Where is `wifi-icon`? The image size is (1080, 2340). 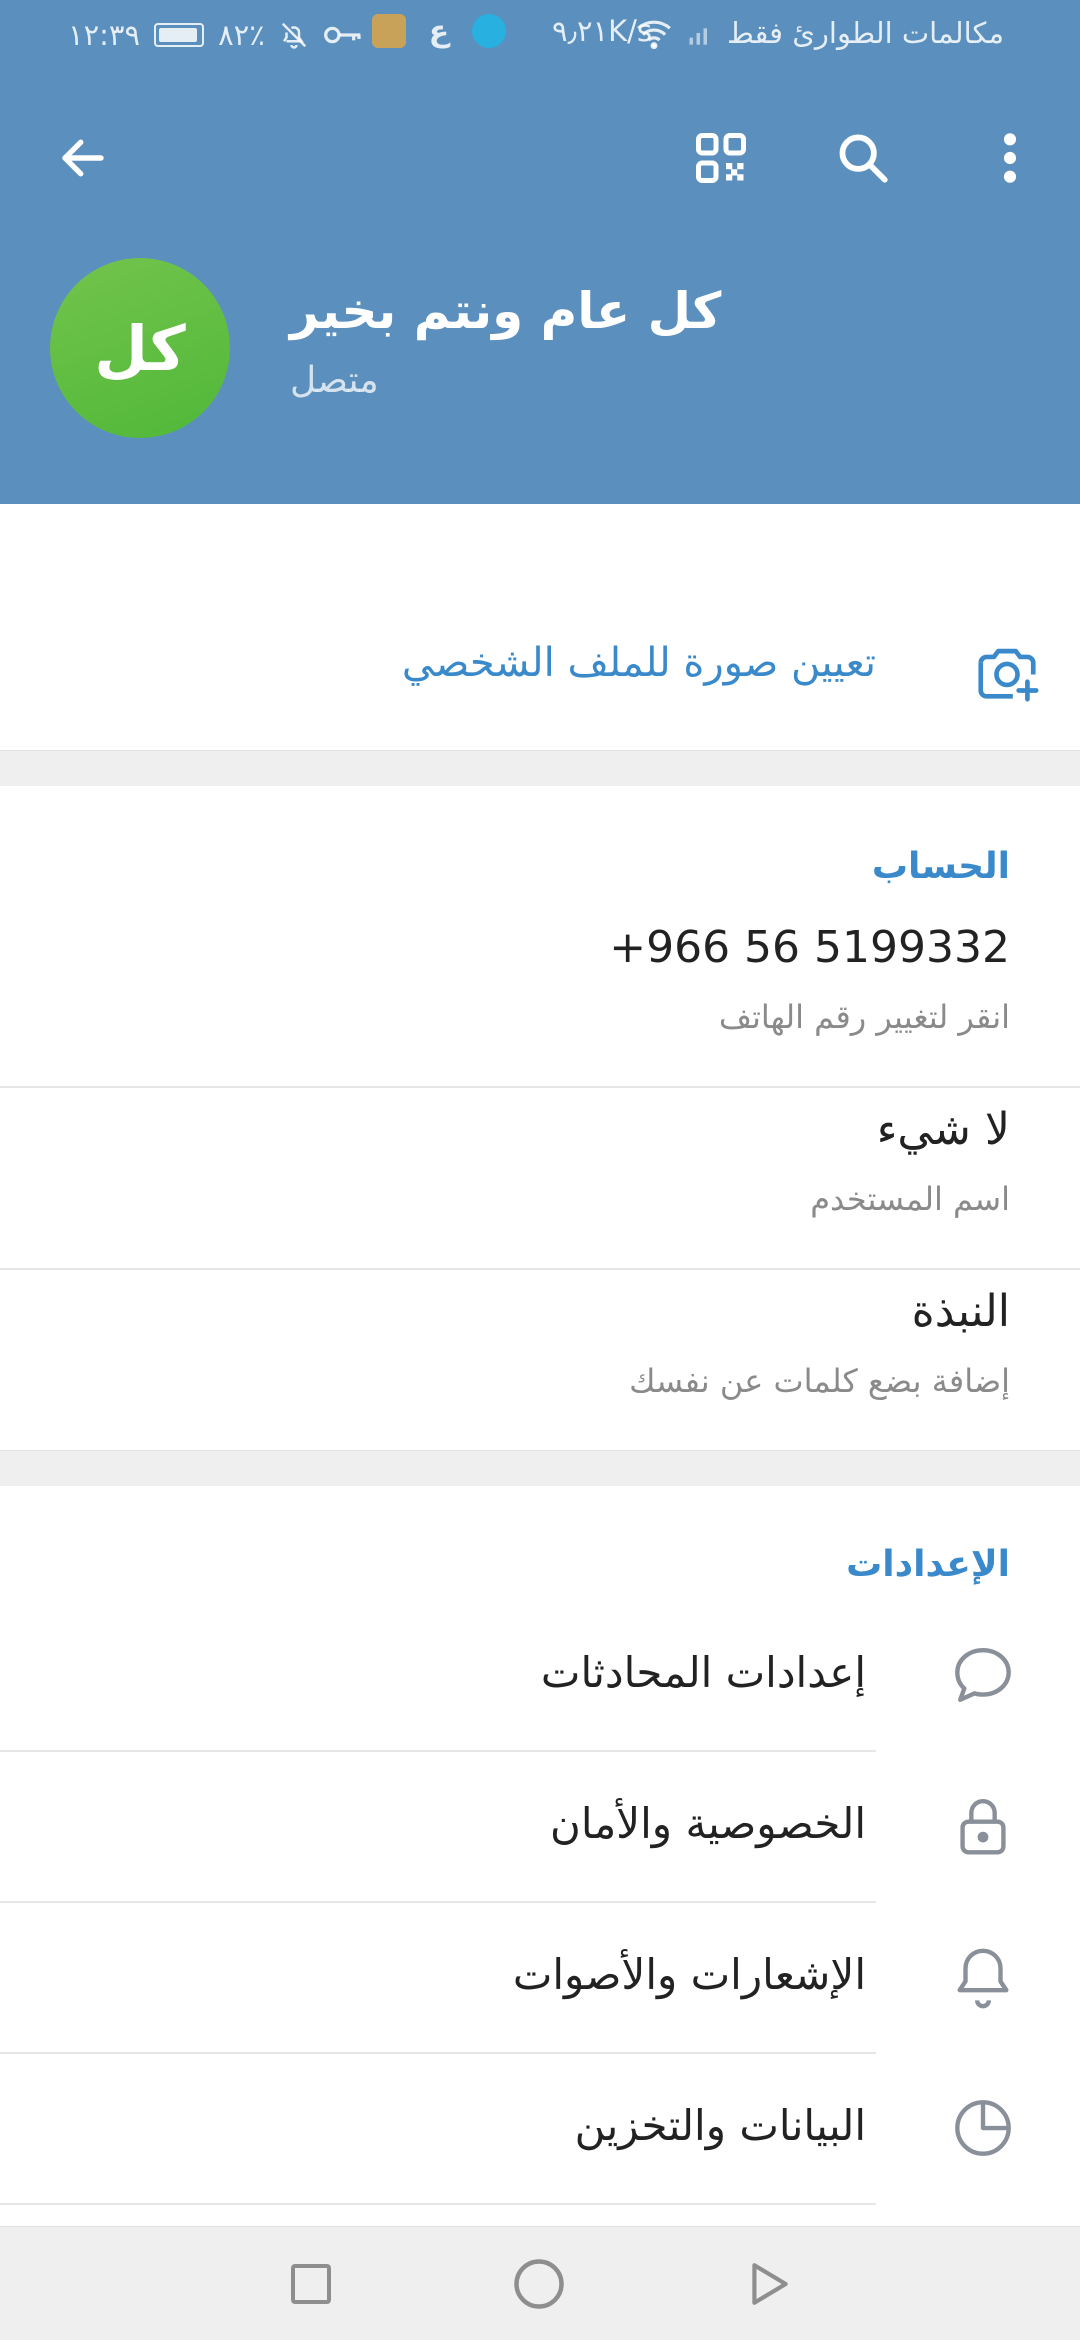
wifi-icon is located at coordinates (654, 34).